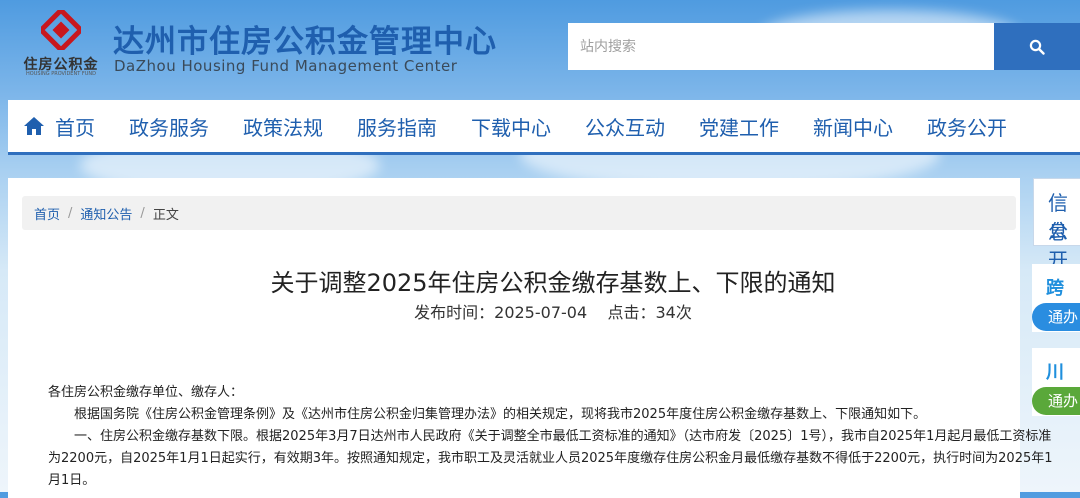  Describe the element at coordinates (1055, 338) in the screenshot. I see `right-sidebar: 信息 公开 跨省 通办 川渝 通办` at that location.